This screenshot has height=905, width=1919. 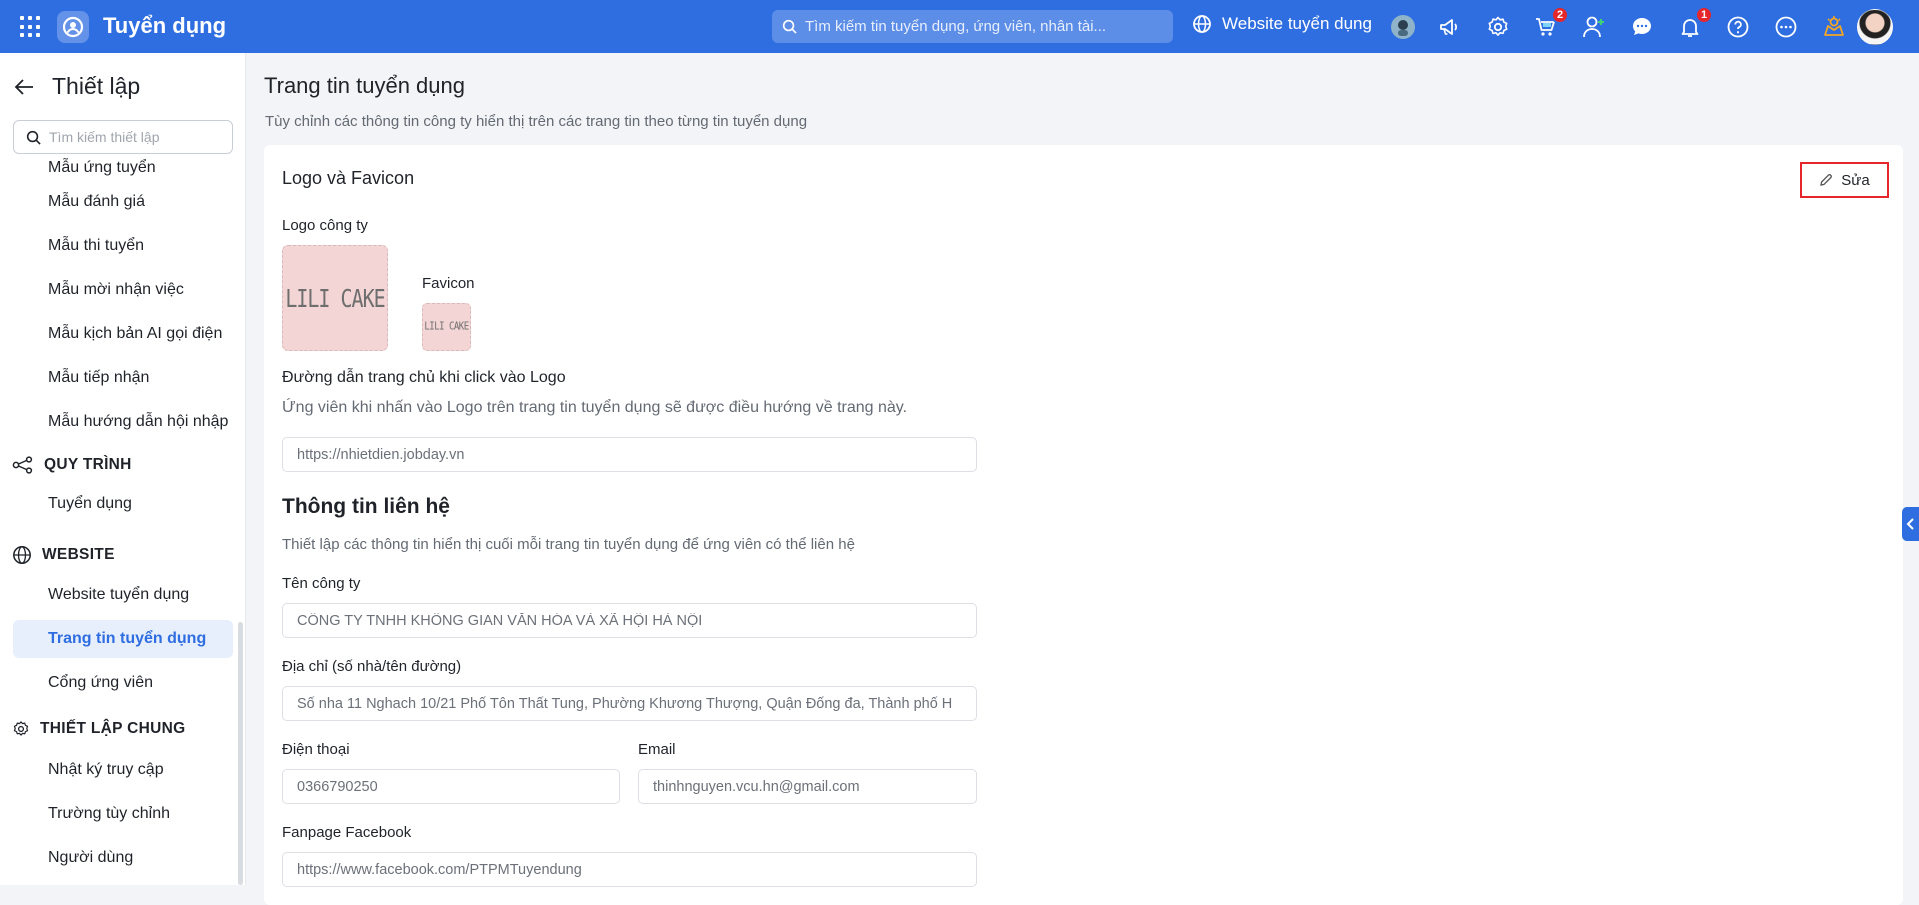 What do you see at coordinates (123, 202) in the screenshot?
I see `sidebar-item-evaluation-template: Mẫu đánh giá` at bounding box center [123, 202].